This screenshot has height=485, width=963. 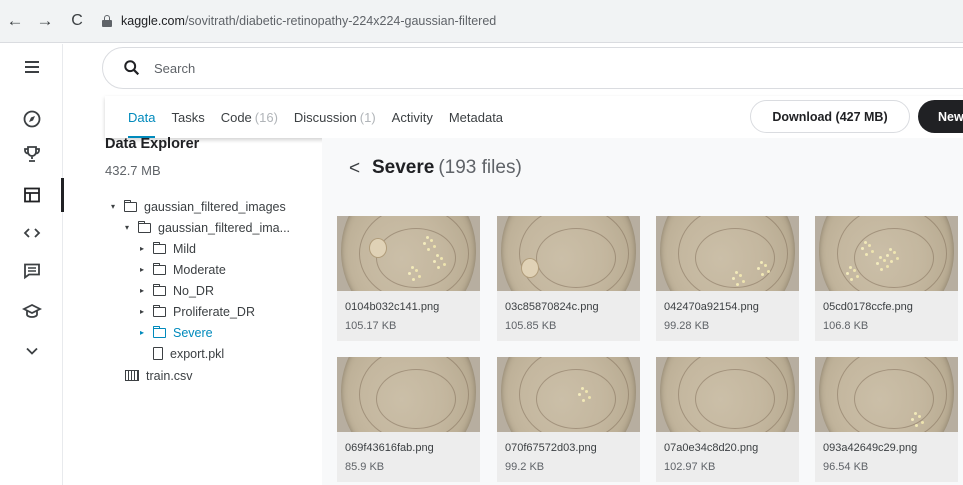 I want to click on trophy-icon, so click(x=31, y=154).